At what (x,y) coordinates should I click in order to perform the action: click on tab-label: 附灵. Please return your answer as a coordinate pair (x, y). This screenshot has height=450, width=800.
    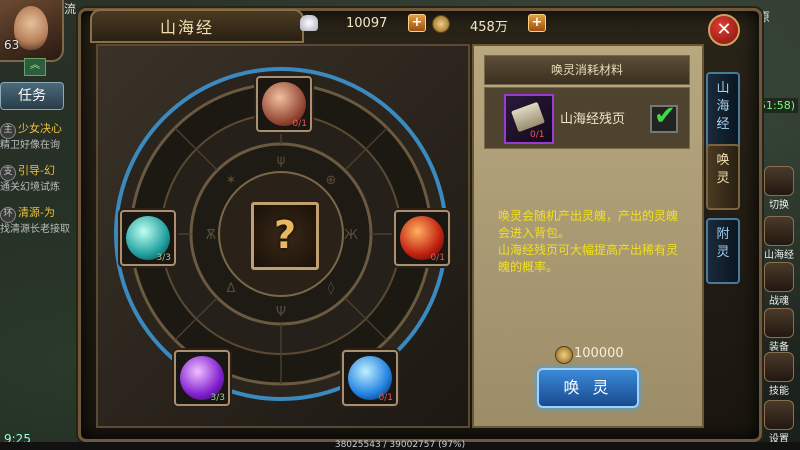
    Looking at the image, I should click on (723, 243).